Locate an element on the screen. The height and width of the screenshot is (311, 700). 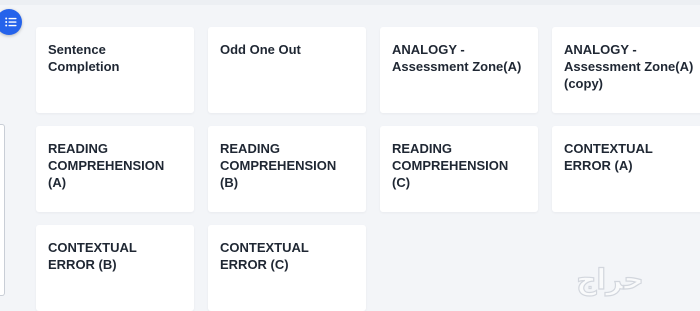
svg-text: حراج is located at coordinates (609, 280).